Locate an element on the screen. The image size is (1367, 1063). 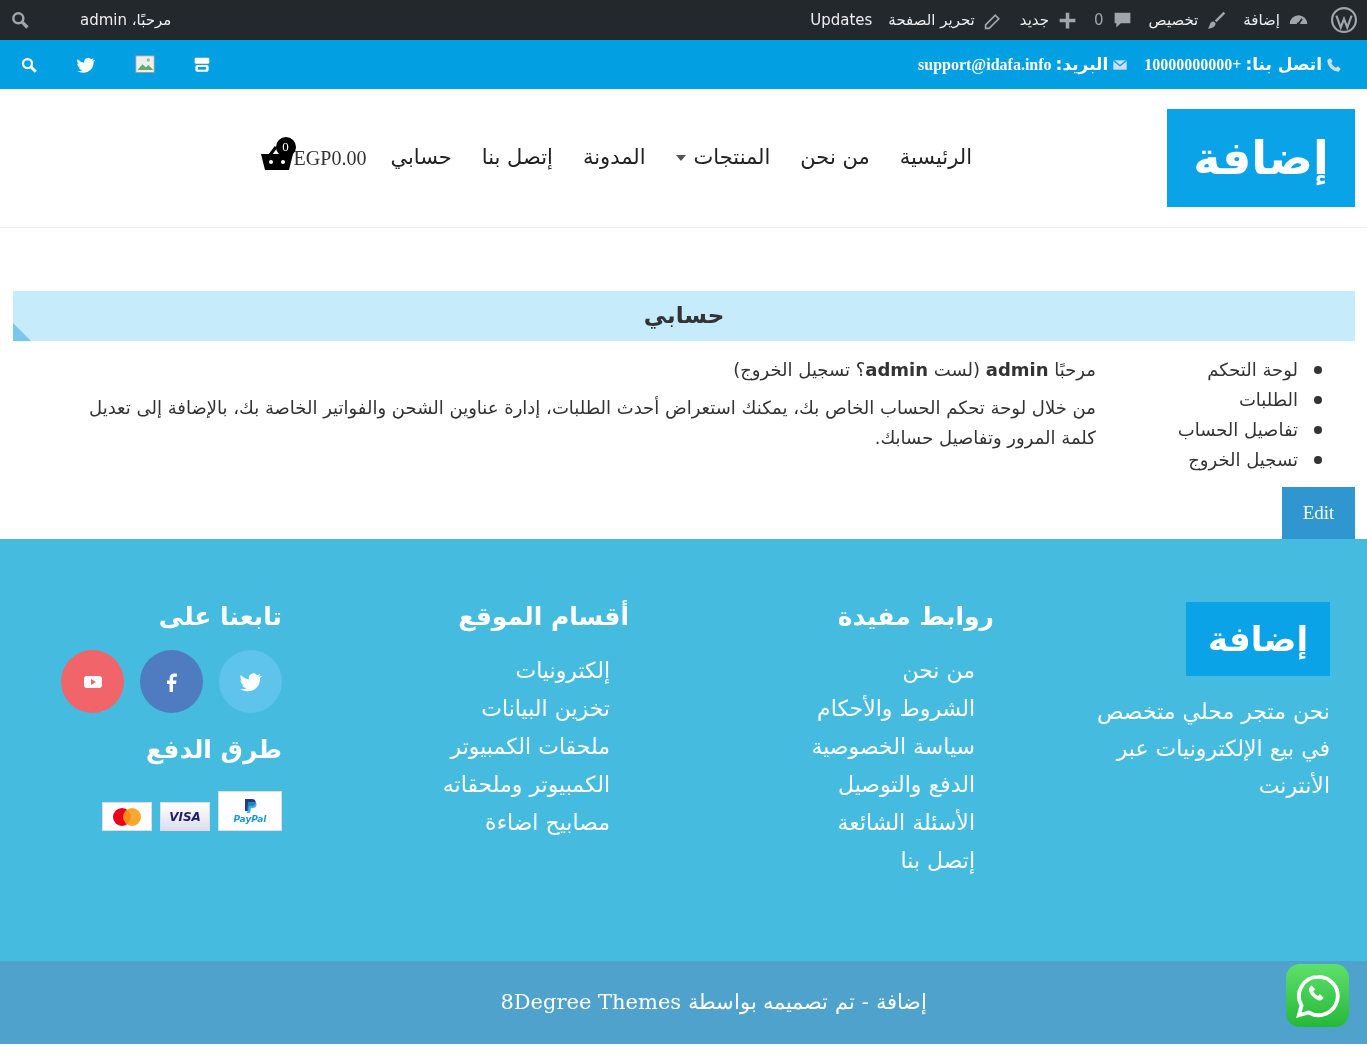
footer-heading: تابعنا على is located at coordinates (219, 617).